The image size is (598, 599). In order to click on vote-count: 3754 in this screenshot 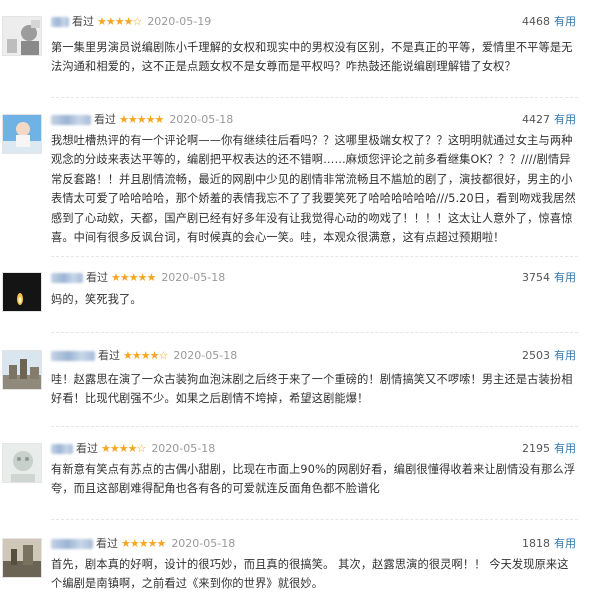, I will do `click(536, 277)`.